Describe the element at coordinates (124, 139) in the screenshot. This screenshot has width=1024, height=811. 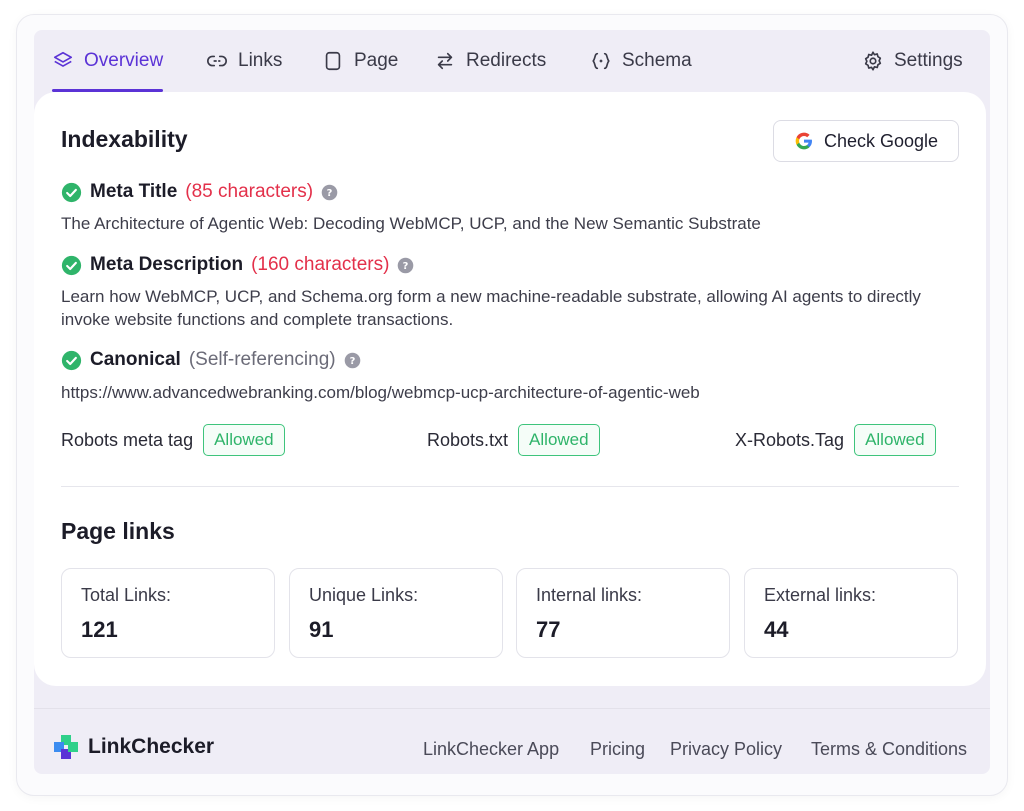
I see `indexability-title: Indexability` at that location.